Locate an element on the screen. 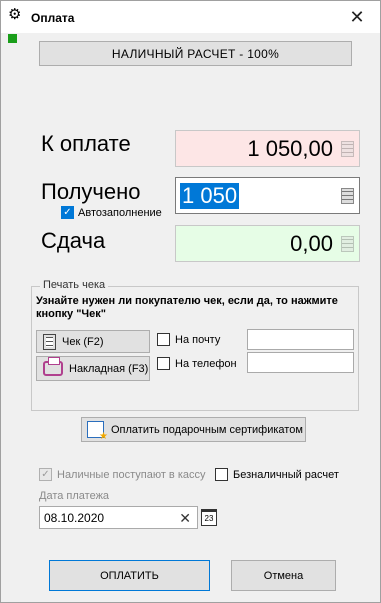  email-option: На почту is located at coordinates (188, 339).